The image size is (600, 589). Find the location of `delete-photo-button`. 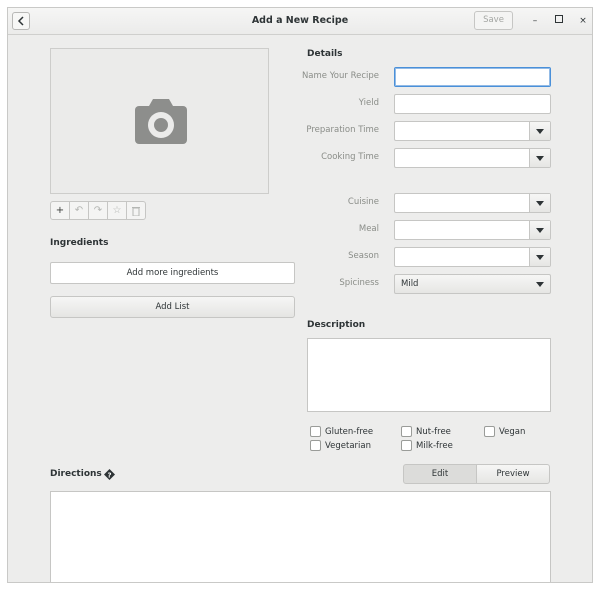

delete-photo-button is located at coordinates (136, 210).